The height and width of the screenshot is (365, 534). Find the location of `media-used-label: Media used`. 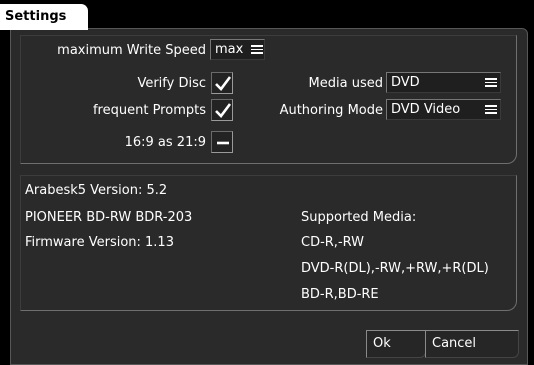

media-used-label: Media used is located at coordinates (345, 83).